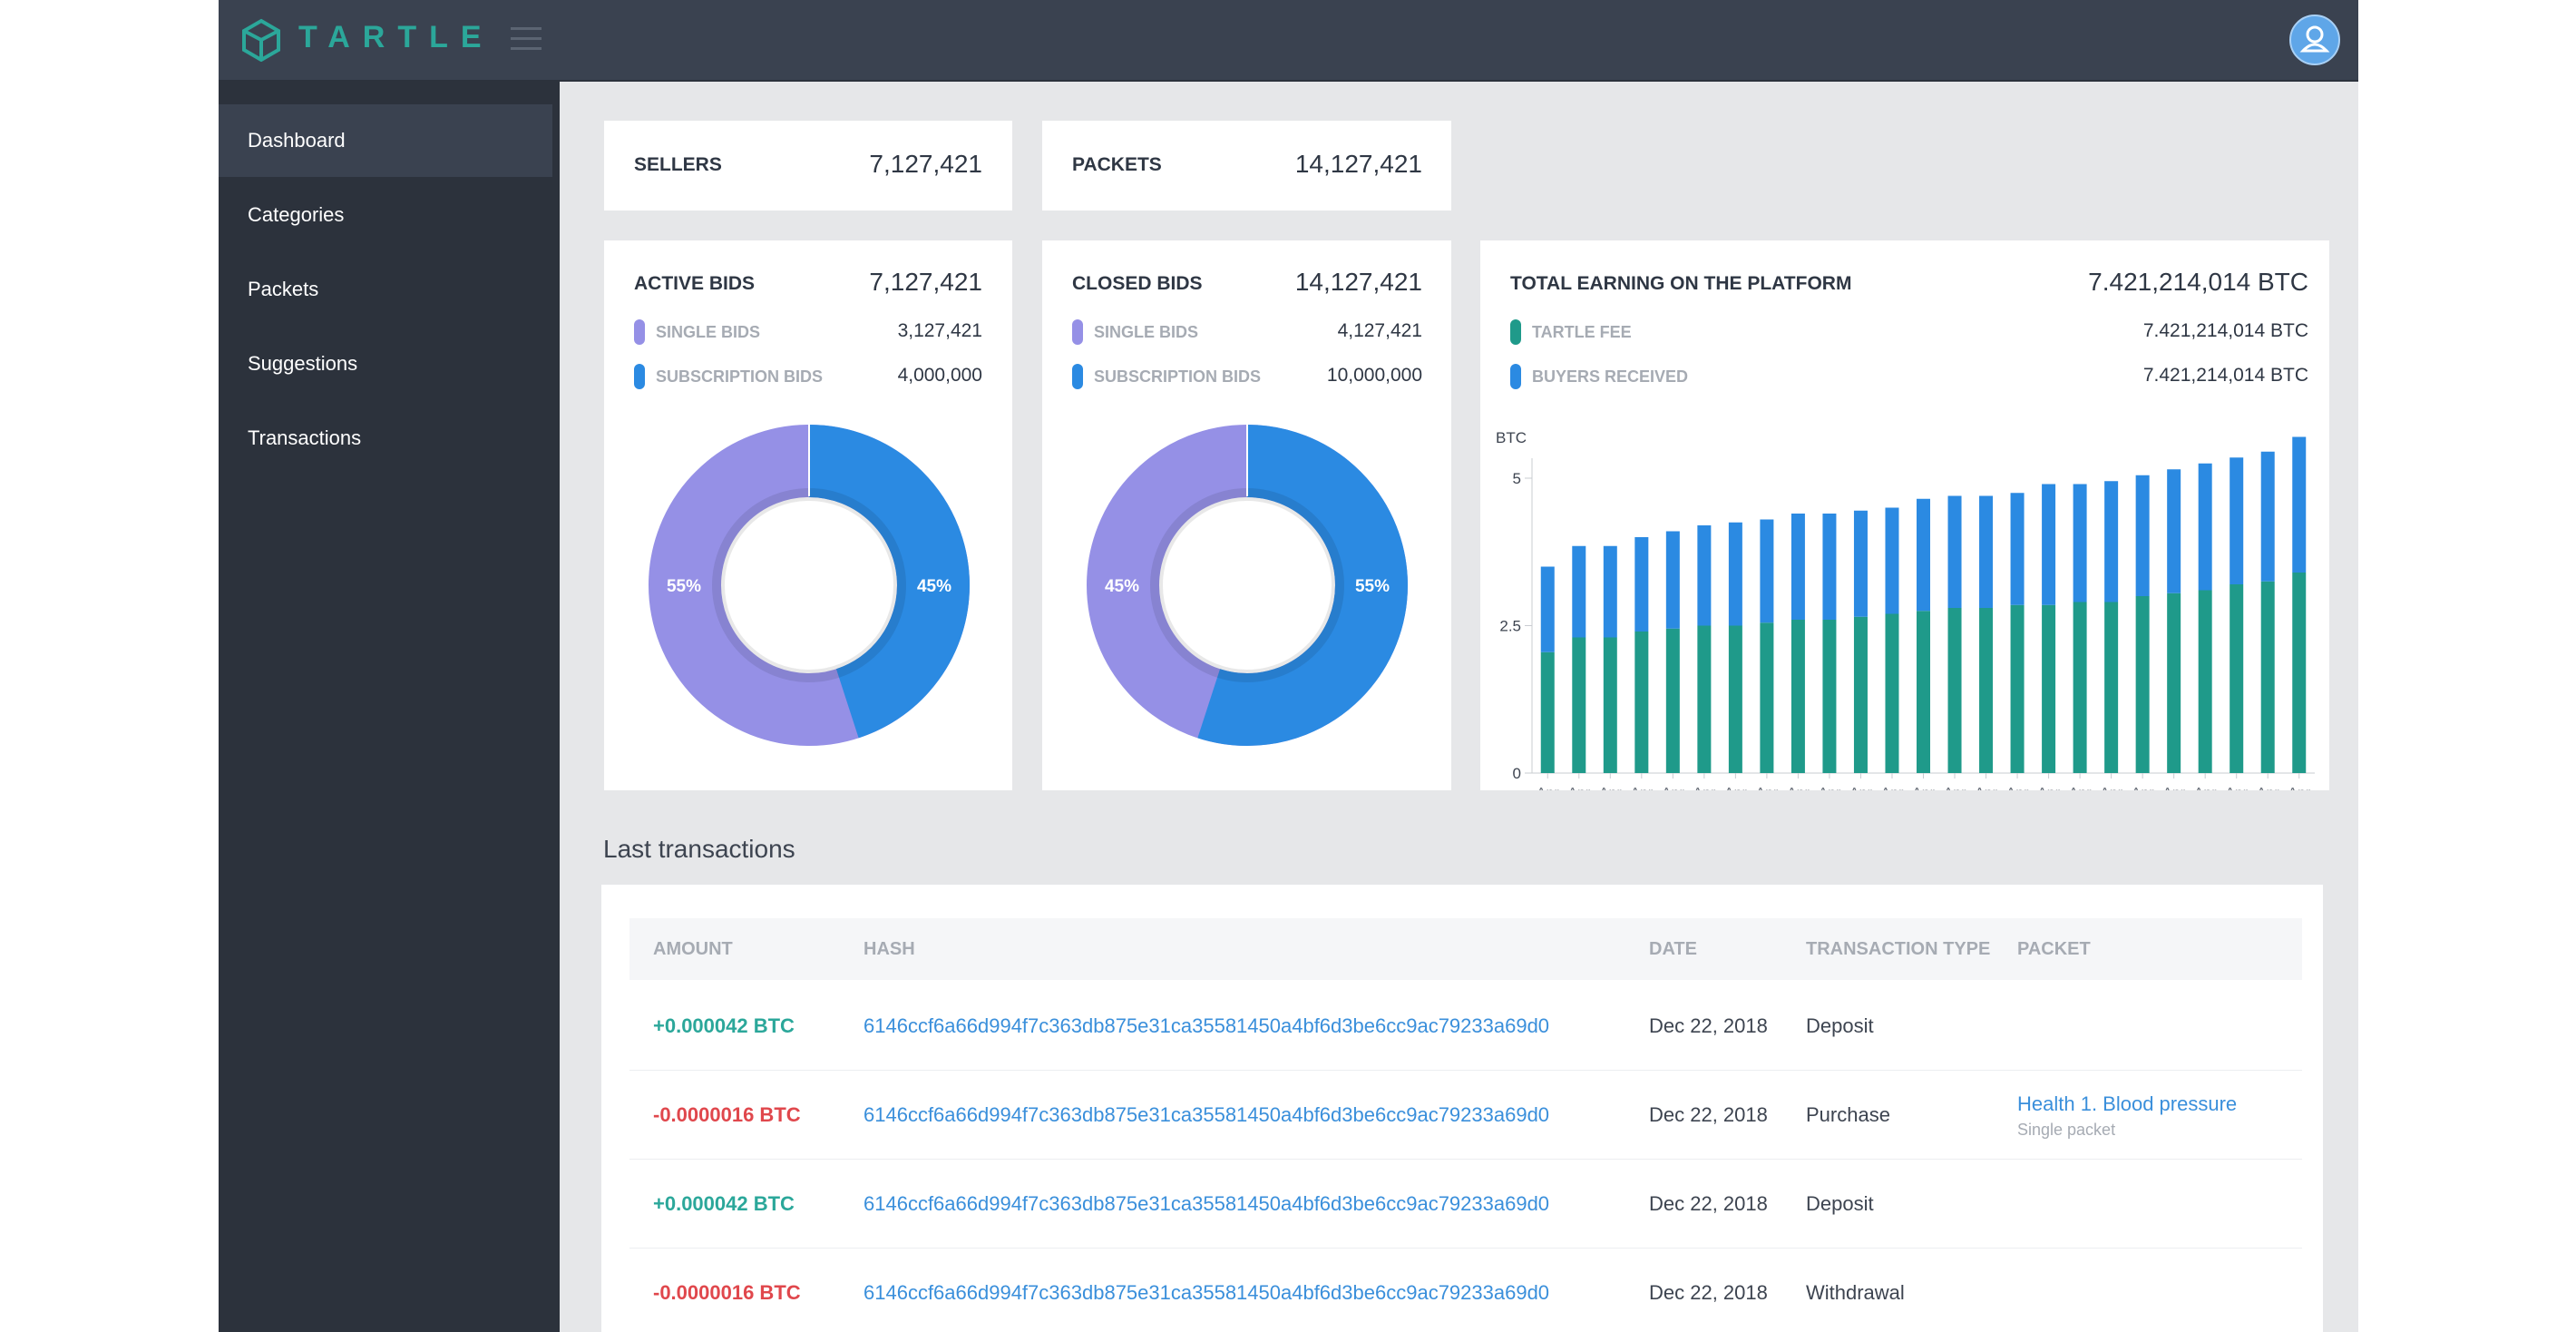 This screenshot has height=1332, width=2576. I want to click on single-bids-percent: 45%, so click(1122, 586).